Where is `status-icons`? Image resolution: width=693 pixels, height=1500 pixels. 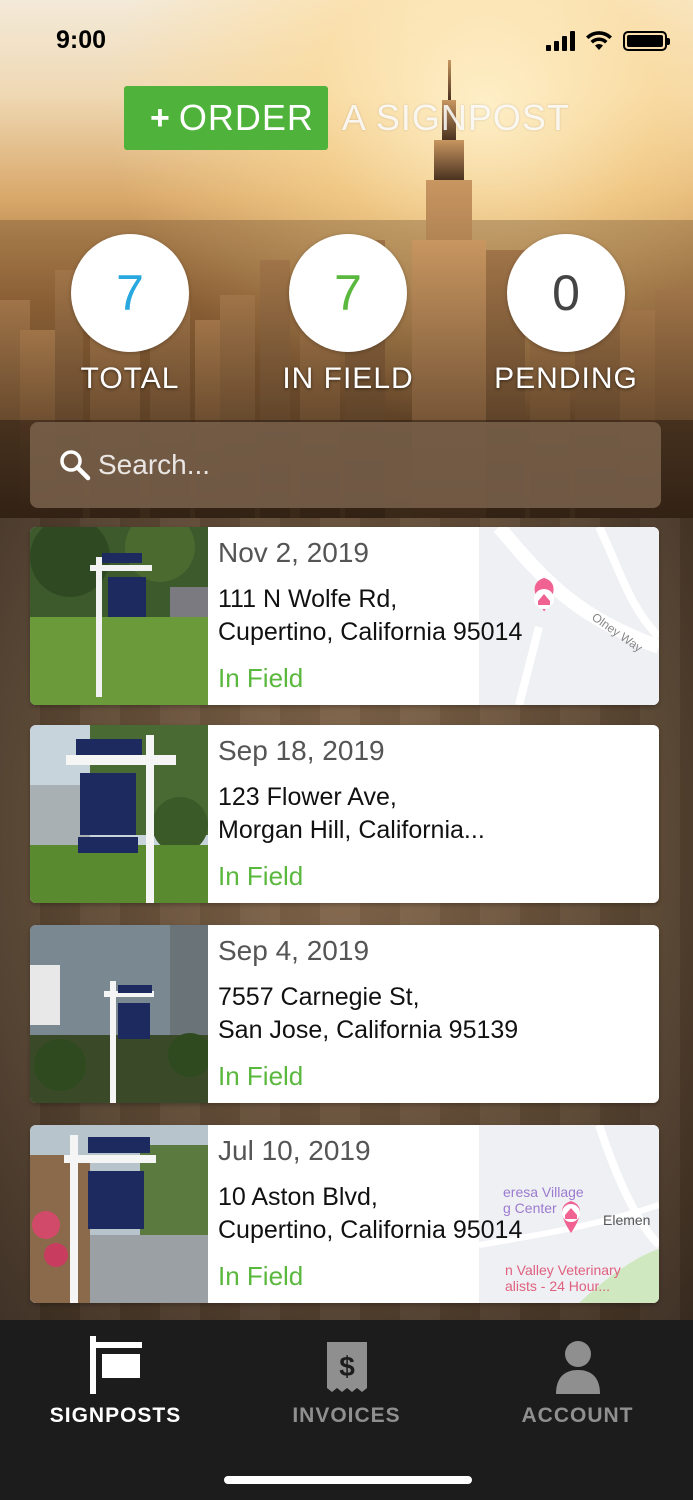 status-icons is located at coordinates (608, 41).